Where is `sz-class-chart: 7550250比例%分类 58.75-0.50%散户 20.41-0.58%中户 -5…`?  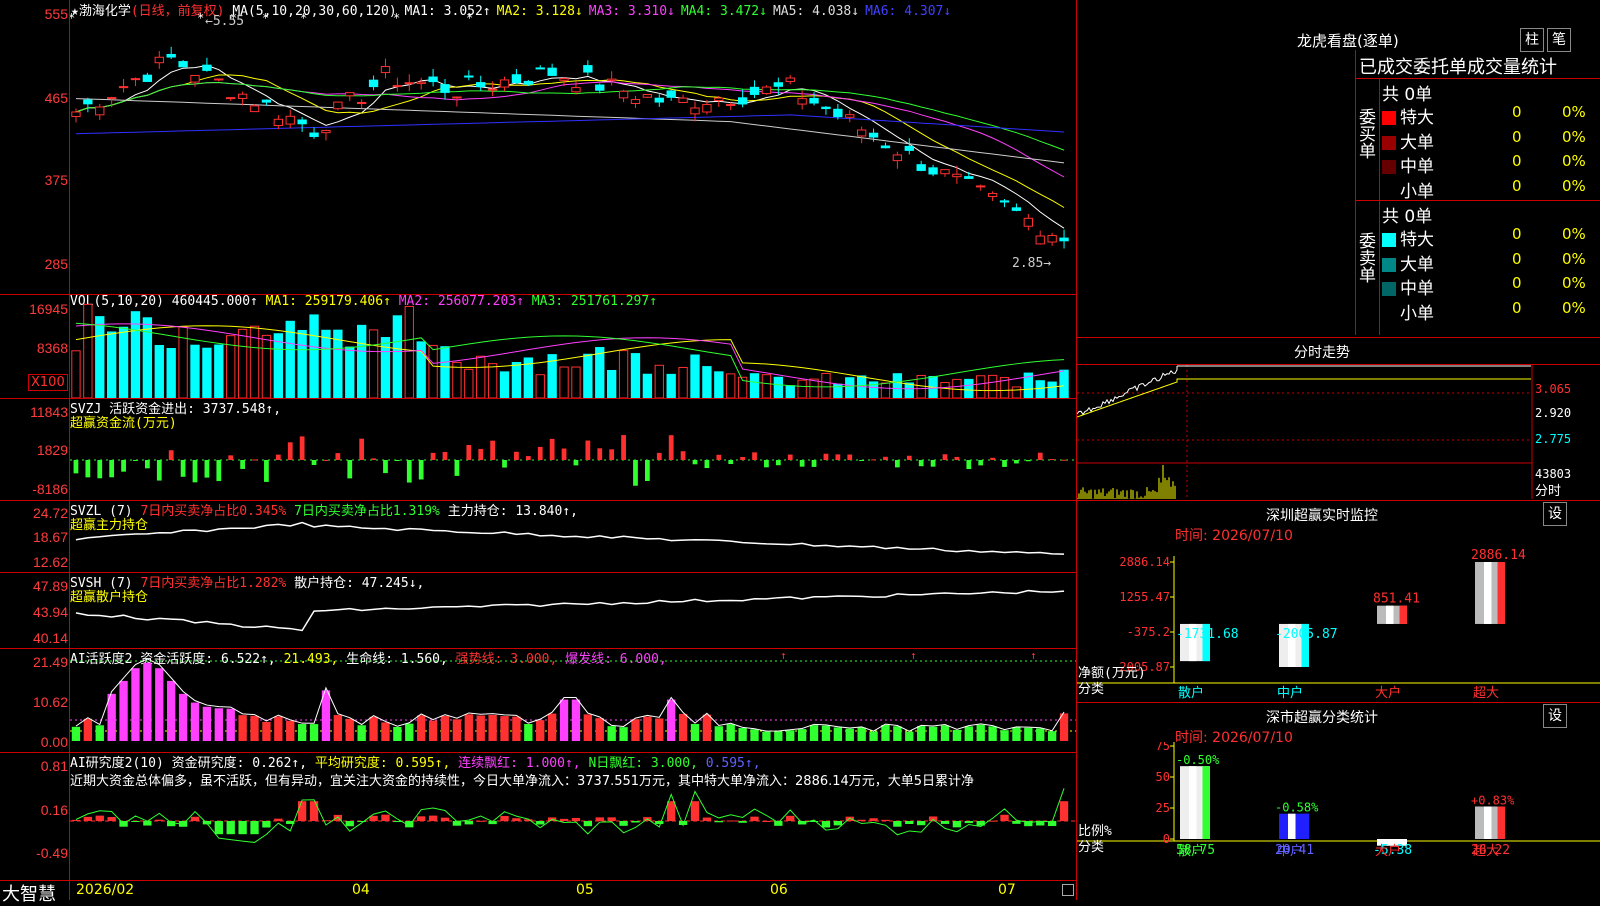
sz-class-chart: 7550250比例%分类 58.75-0.50%散户 20.41-0.58%中户 -5… is located at coordinates (1338, 821).